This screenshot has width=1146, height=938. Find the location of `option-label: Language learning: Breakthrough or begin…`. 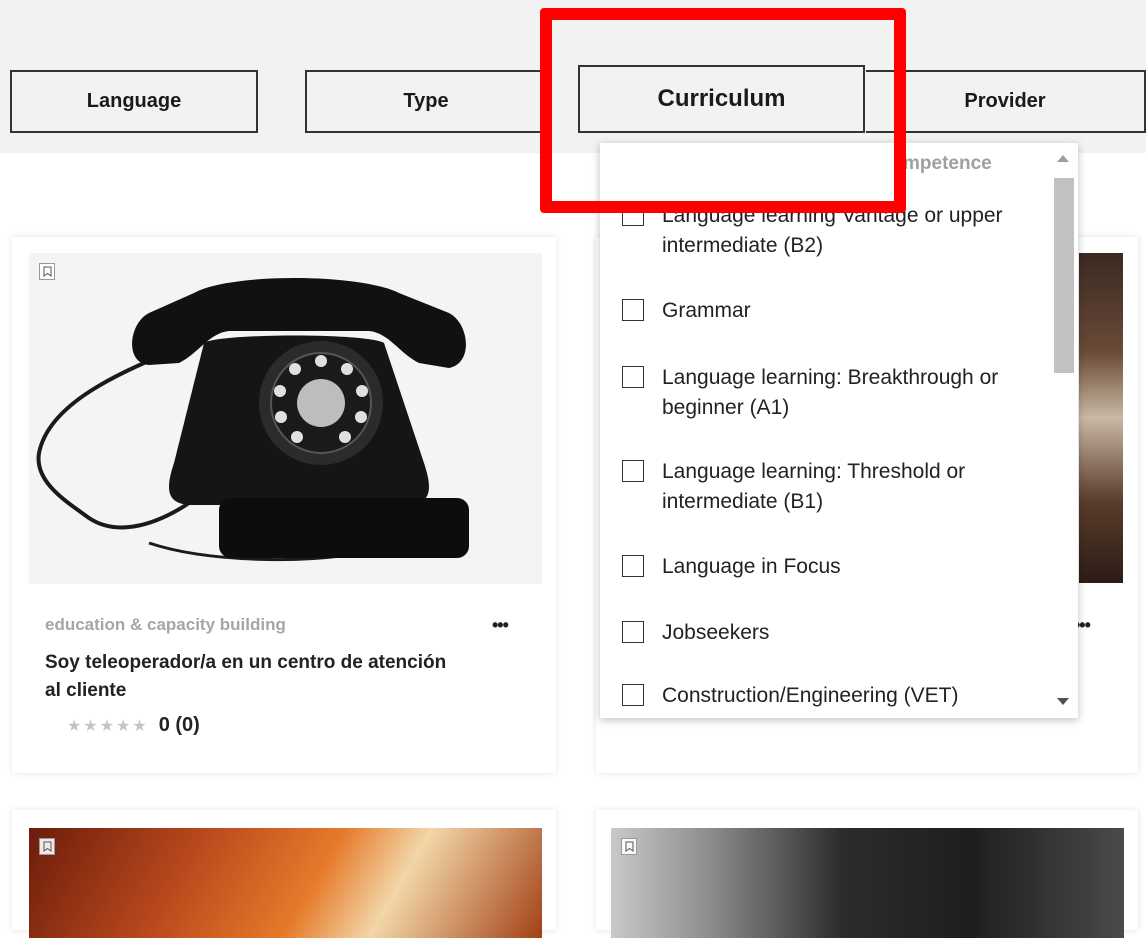

option-label: Language learning: Breakthrough or begin… is located at coordinates (830, 392).